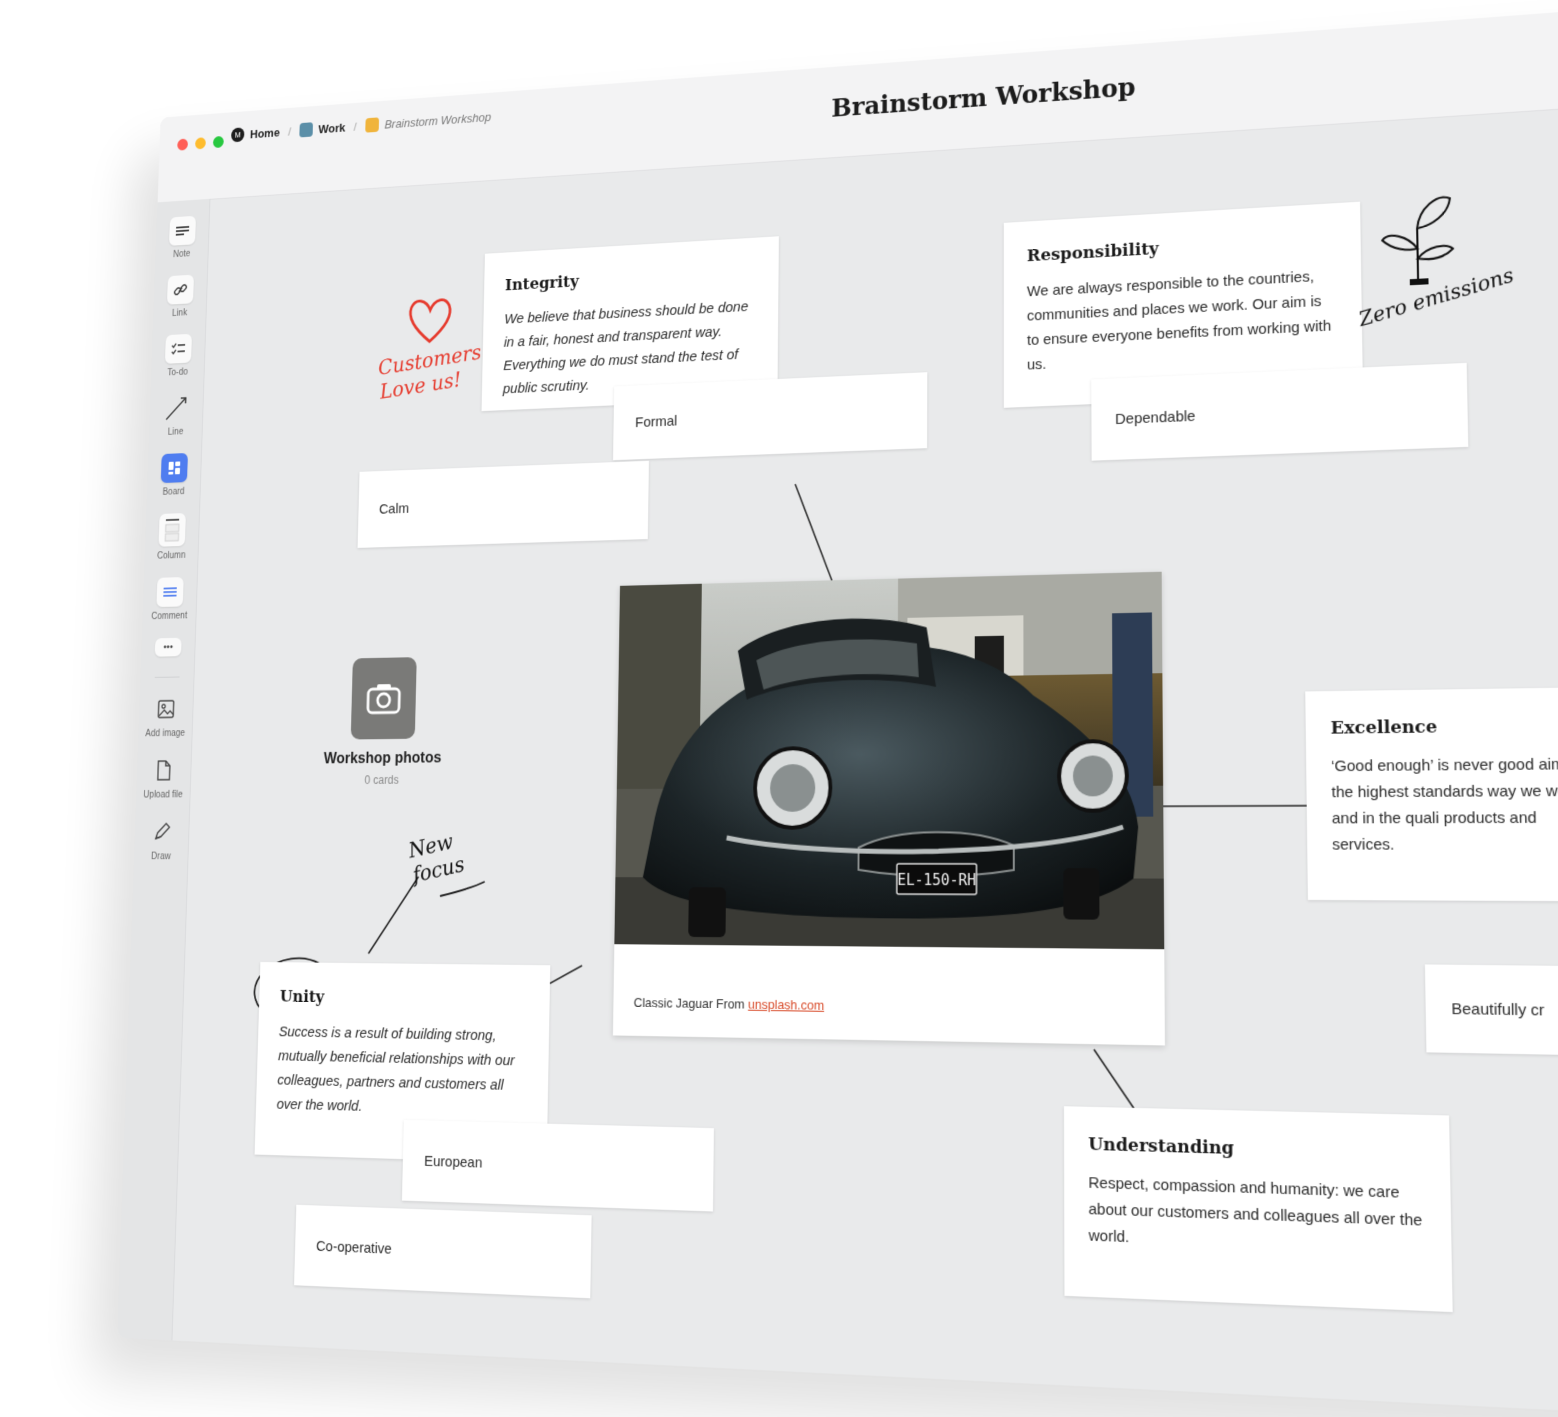  What do you see at coordinates (557, 1165) in the screenshot?
I see `tag-european: European` at bounding box center [557, 1165].